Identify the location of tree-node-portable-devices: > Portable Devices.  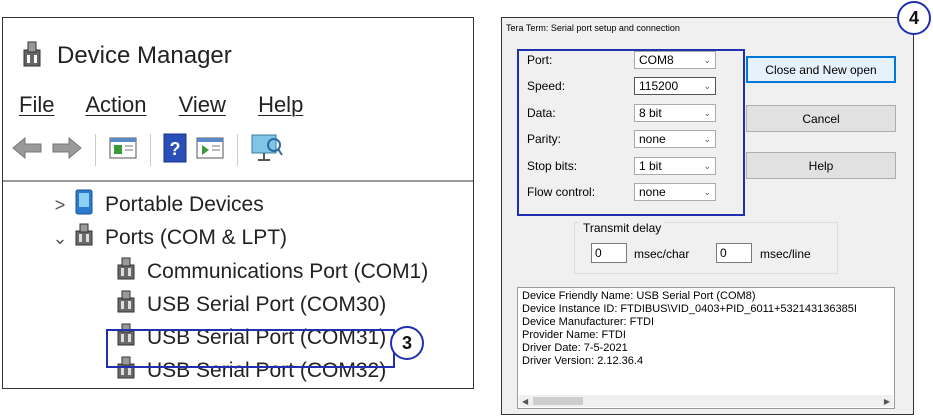
(155, 205).